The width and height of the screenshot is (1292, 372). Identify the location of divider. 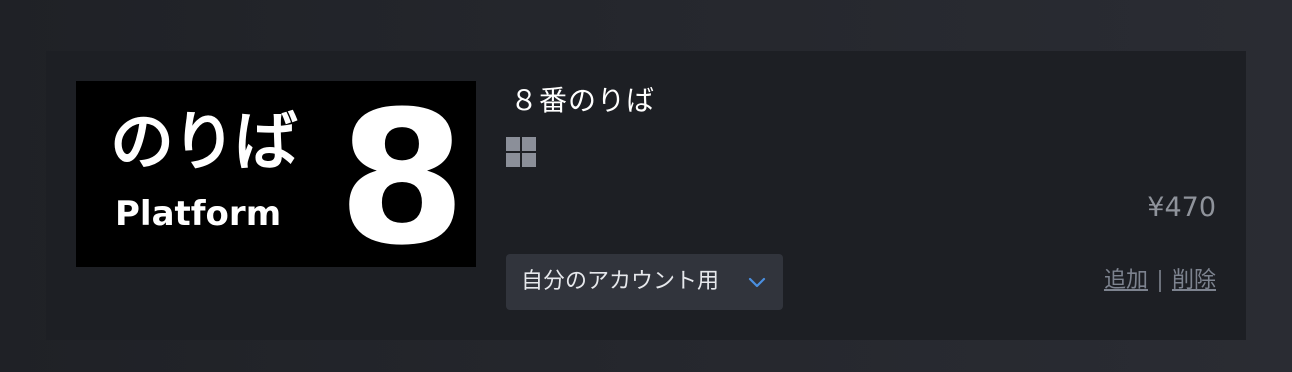
(1159, 281).